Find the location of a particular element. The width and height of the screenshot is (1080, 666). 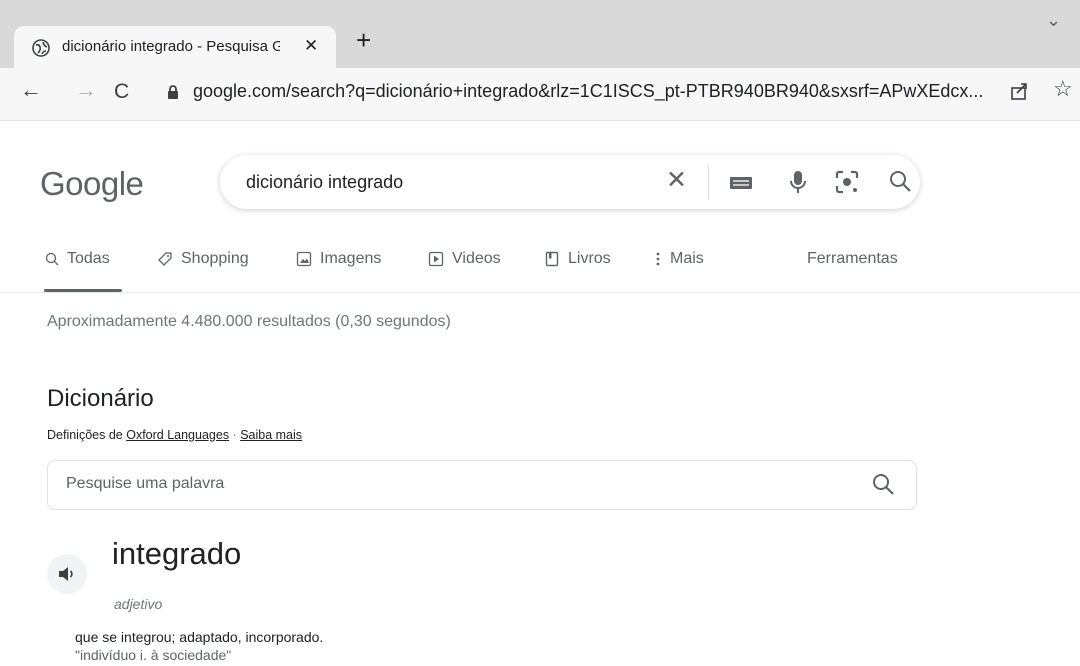

tools-label: Ferramentas is located at coordinates (852, 258).